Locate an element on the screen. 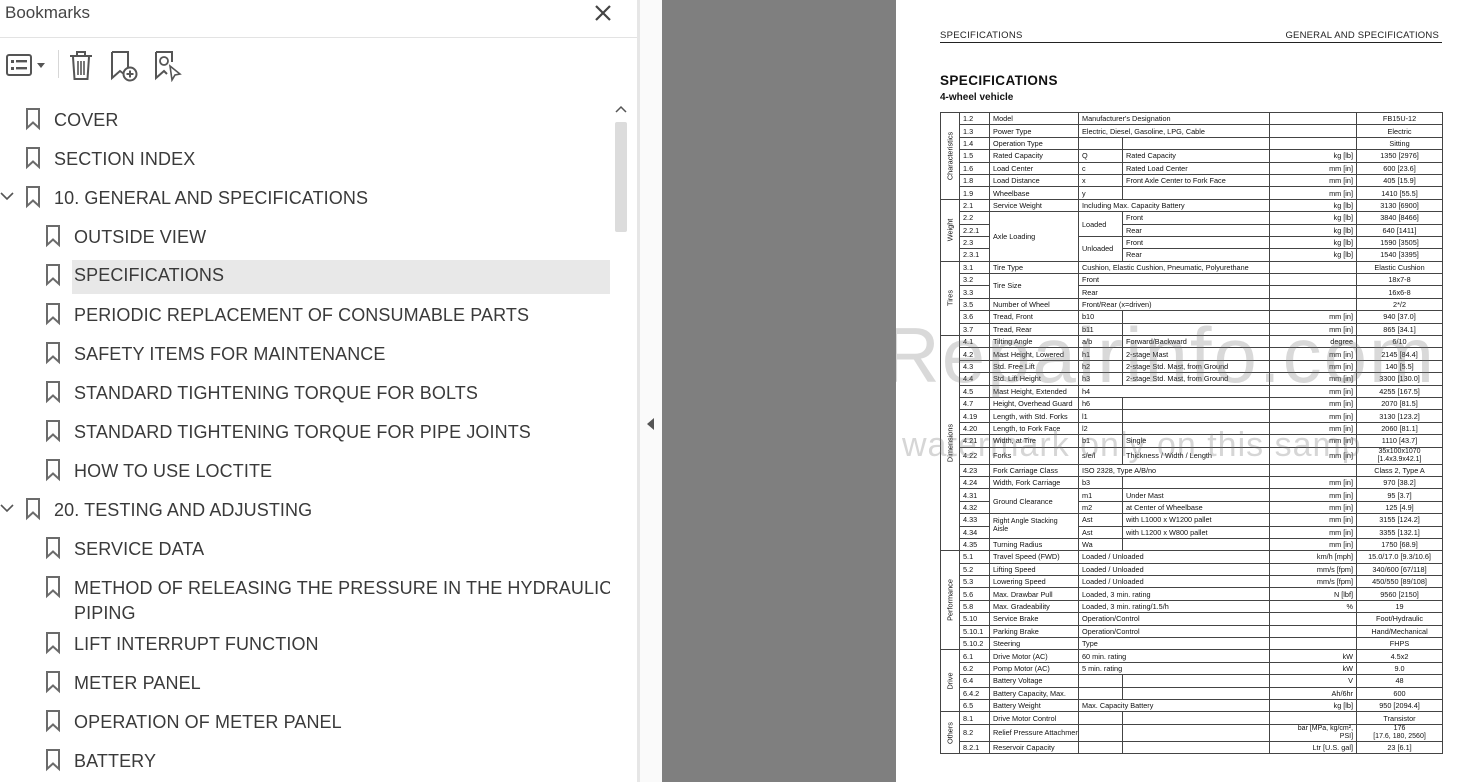  spec-value: 35x100x1070 [1.4x3.9x42.1] is located at coordinates (1400, 455).